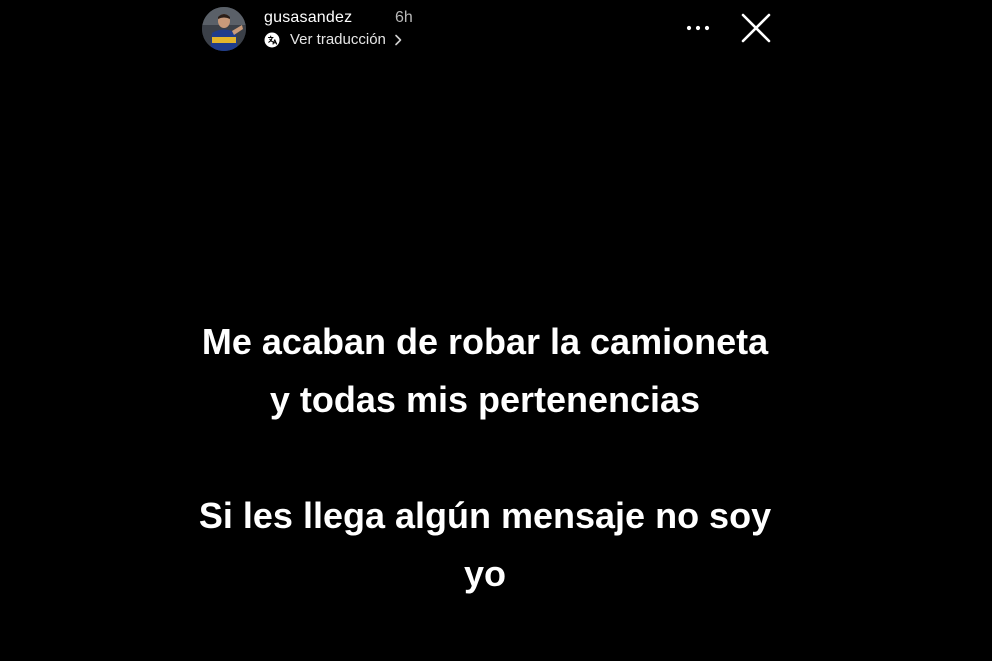  Describe the element at coordinates (338, 39) in the screenshot. I see `translate-label: Ver traducción` at that location.